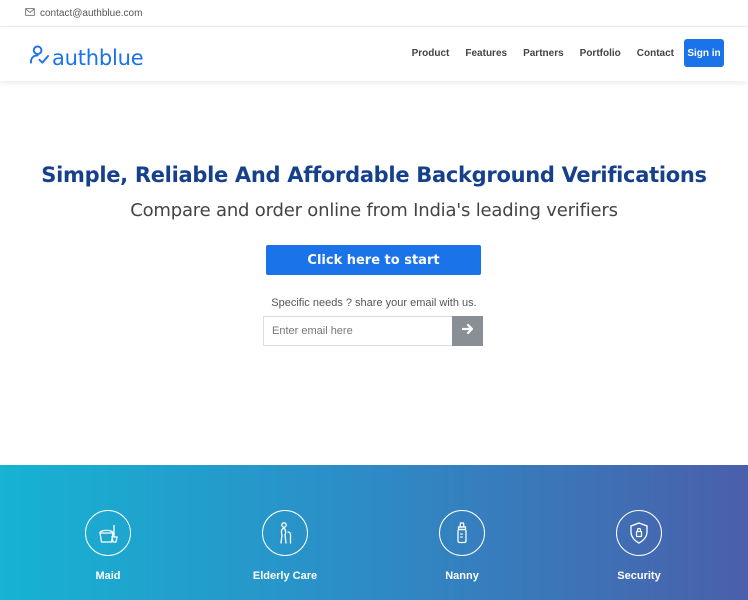  I want to click on service-label: Security, so click(639, 576).